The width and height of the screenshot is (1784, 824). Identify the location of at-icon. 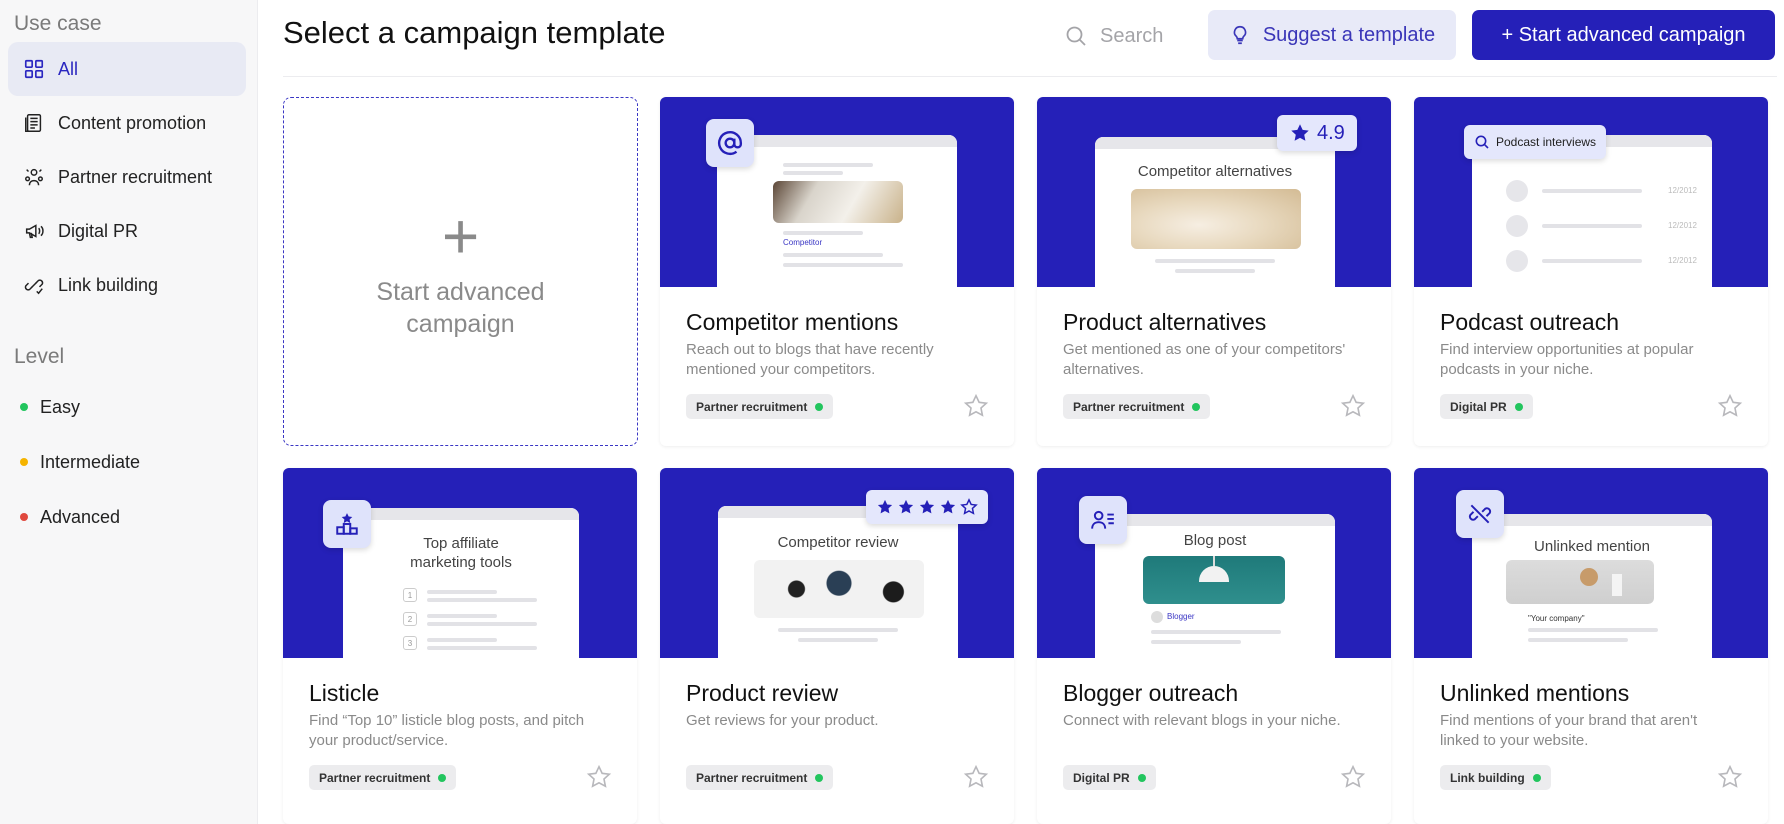
(730, 143).